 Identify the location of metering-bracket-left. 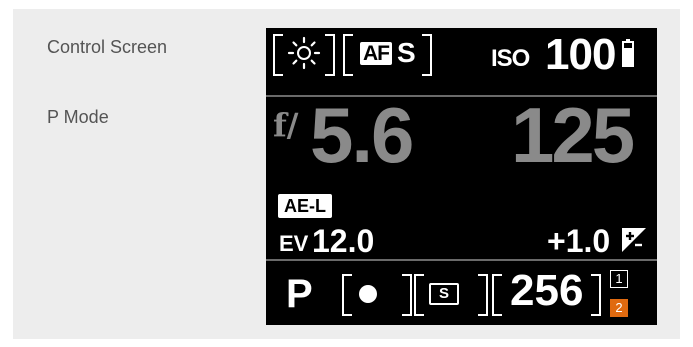
(347, 295).